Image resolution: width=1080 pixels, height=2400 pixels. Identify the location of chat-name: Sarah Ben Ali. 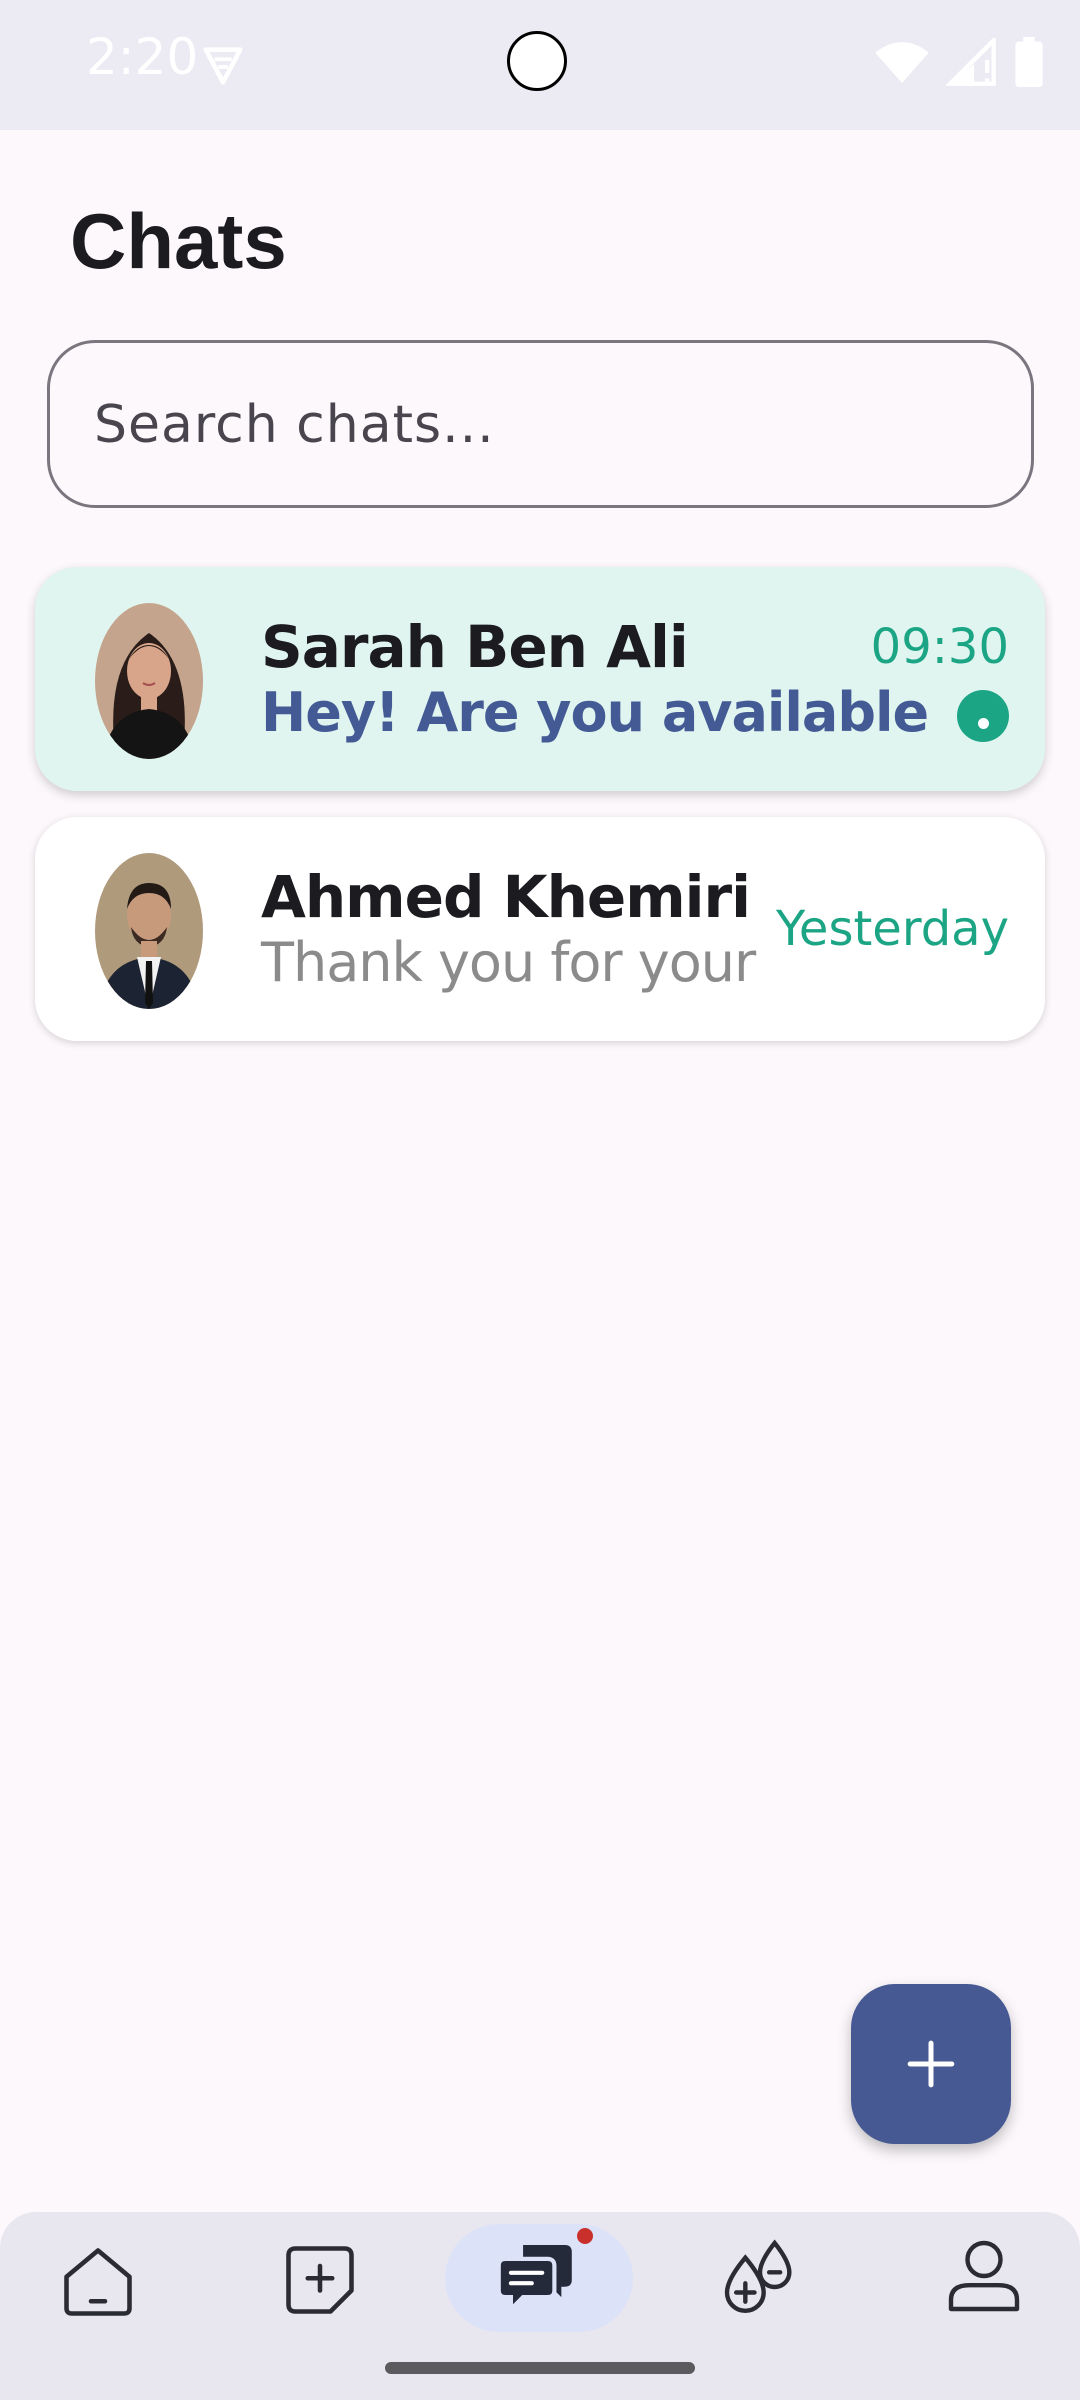
(475, 647).